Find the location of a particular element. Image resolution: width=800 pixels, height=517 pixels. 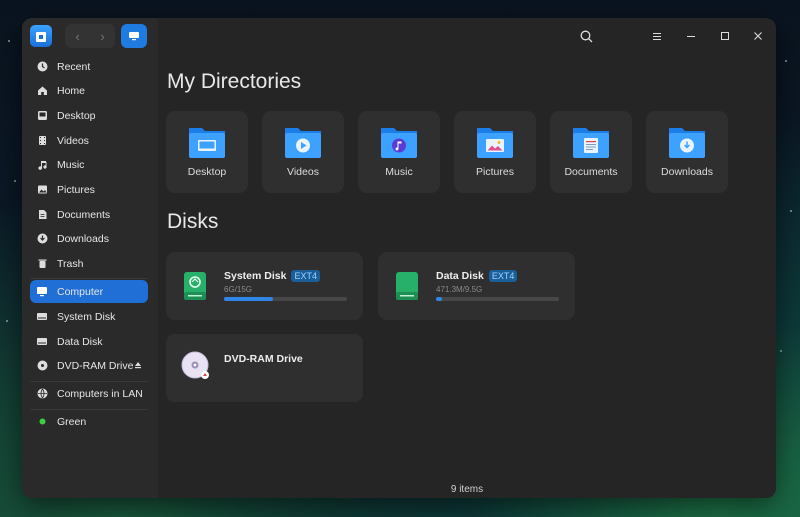

clock-icon is located at coordinates (42, 67).